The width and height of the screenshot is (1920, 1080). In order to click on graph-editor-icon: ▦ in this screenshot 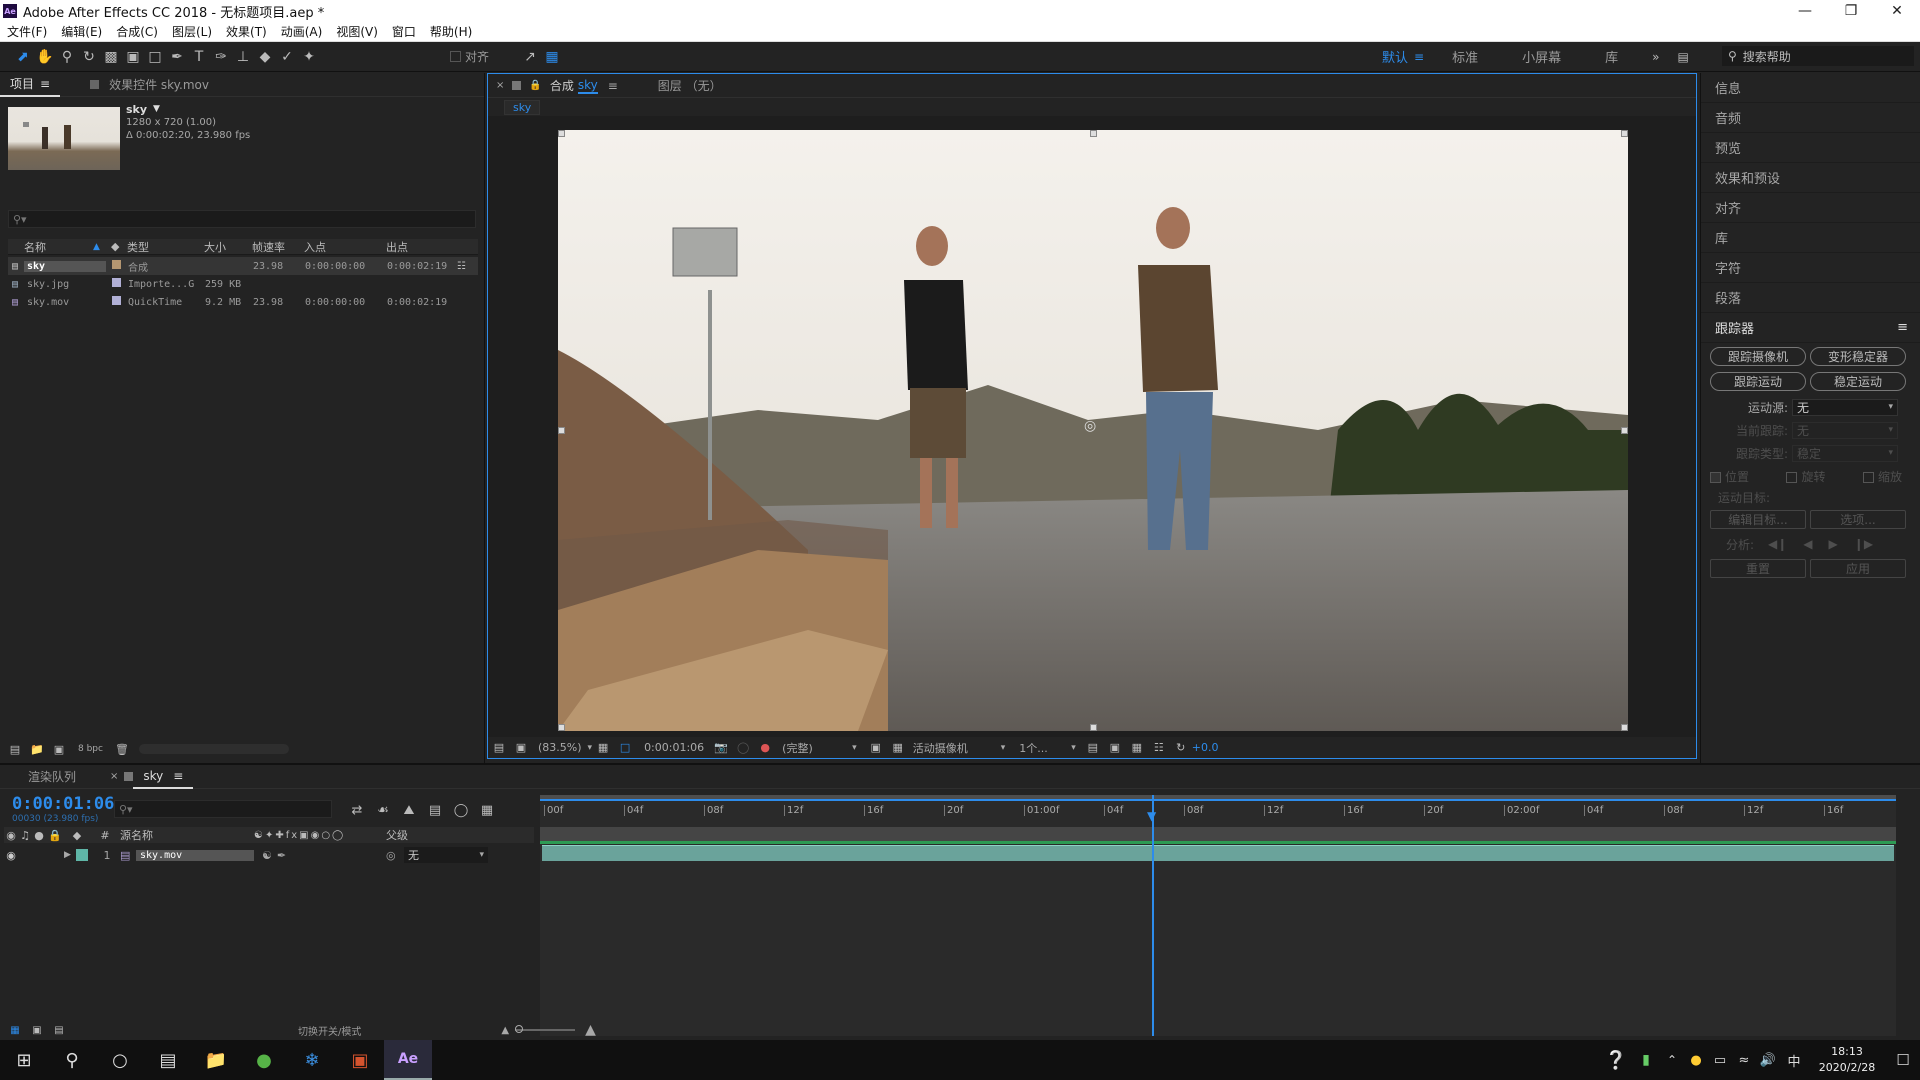, I will do `click(487, 810)`.